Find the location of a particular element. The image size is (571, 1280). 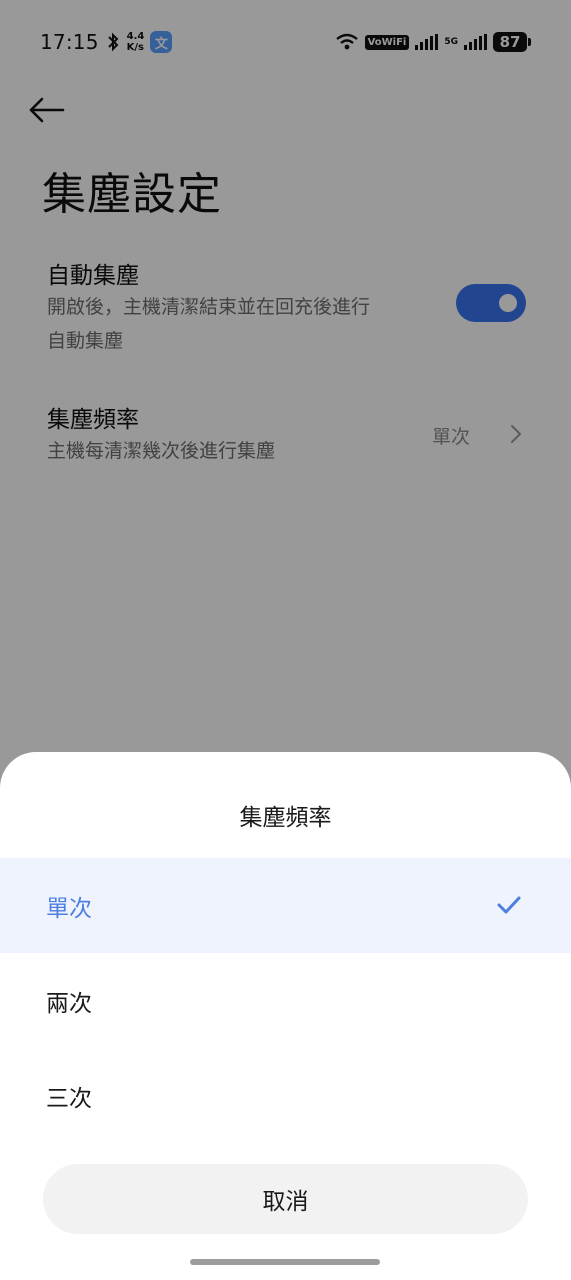

option-label: 三次 is located at coordinates (69, 1098).